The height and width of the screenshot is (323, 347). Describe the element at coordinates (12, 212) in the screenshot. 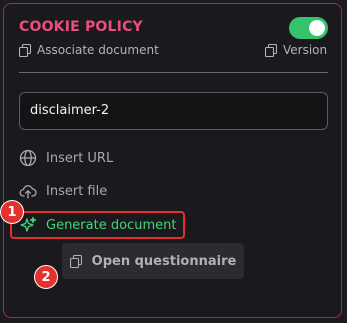

I see `step-badge-1: 1` at that location.